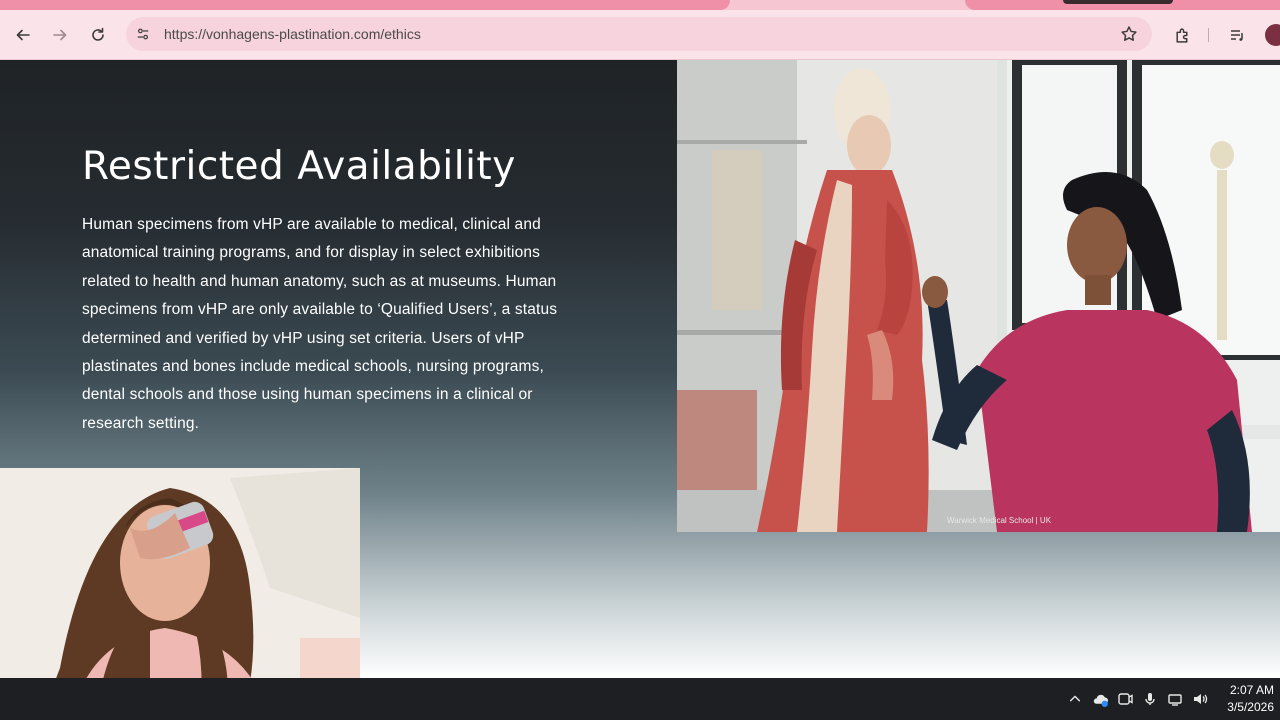 This screenshot has width=1280, height=720. Describe the element at coordinates (1118, 2) in the screenshot. I see `window-controls-strip` at that location.